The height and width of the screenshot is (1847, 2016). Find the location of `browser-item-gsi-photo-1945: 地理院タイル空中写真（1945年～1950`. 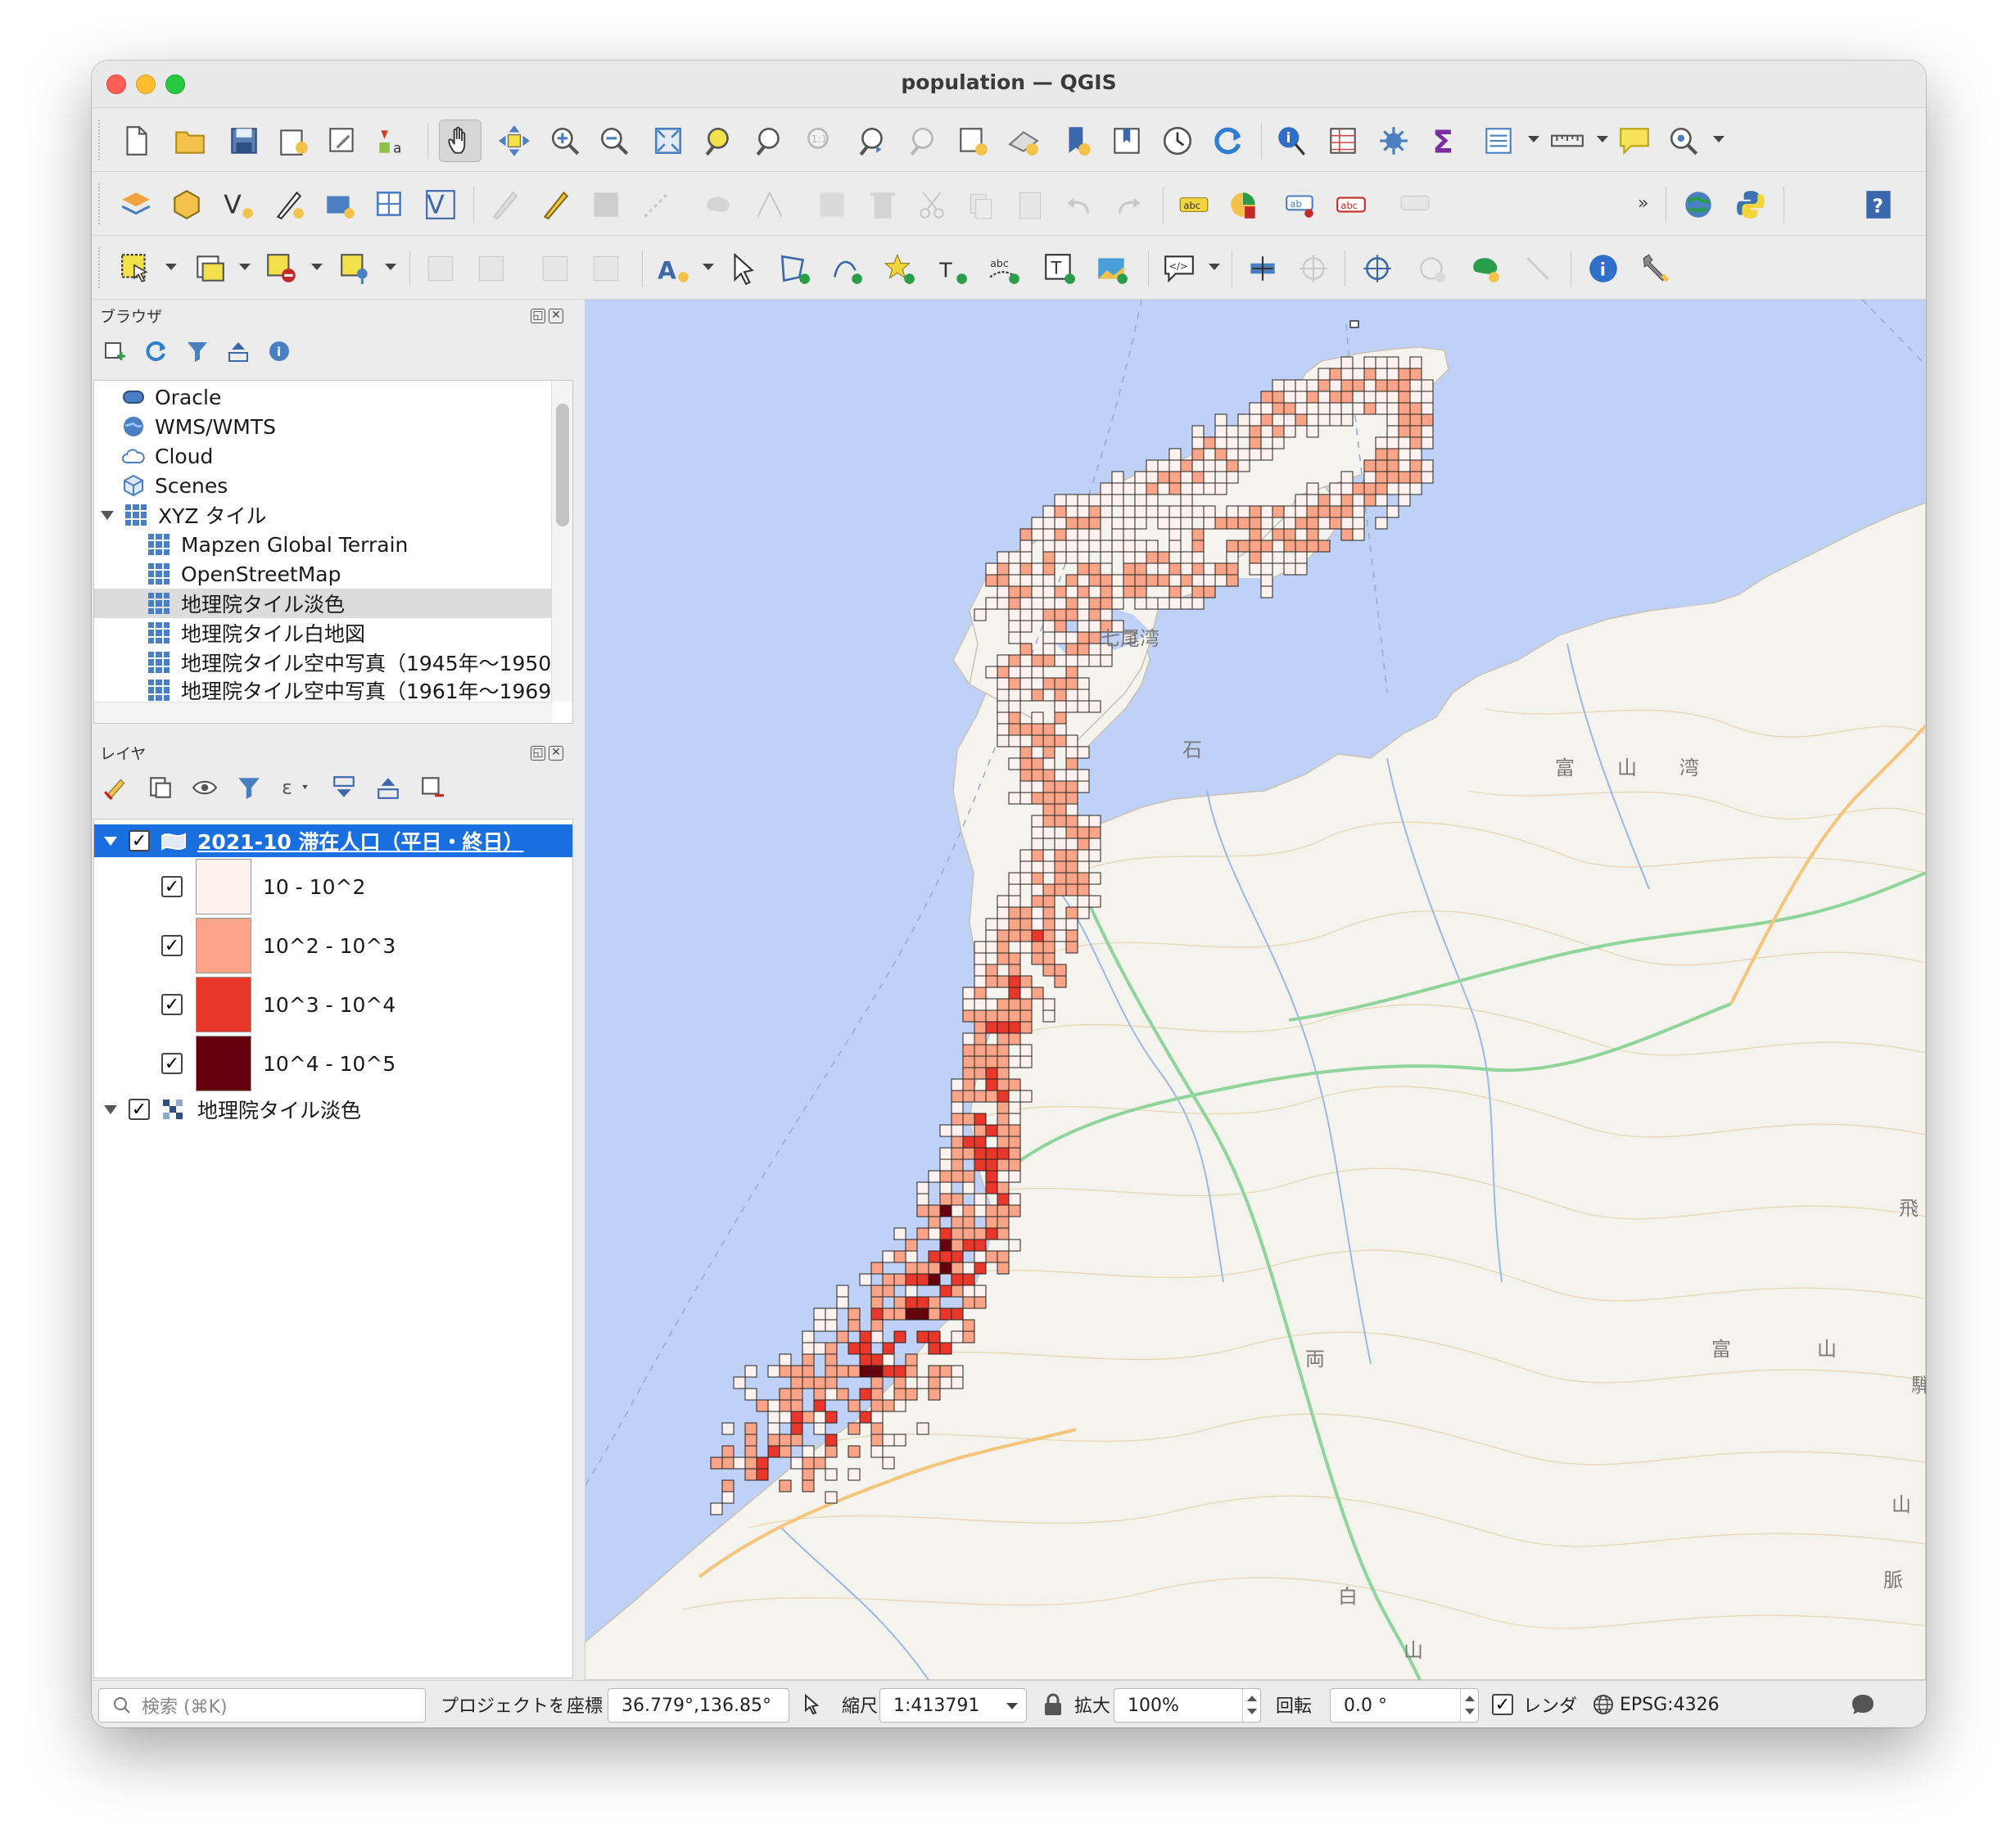

browser-item-gsi-photo-1945: 地理院タイル空中写真（1945年～1950 is located at coordinates (350, 662).